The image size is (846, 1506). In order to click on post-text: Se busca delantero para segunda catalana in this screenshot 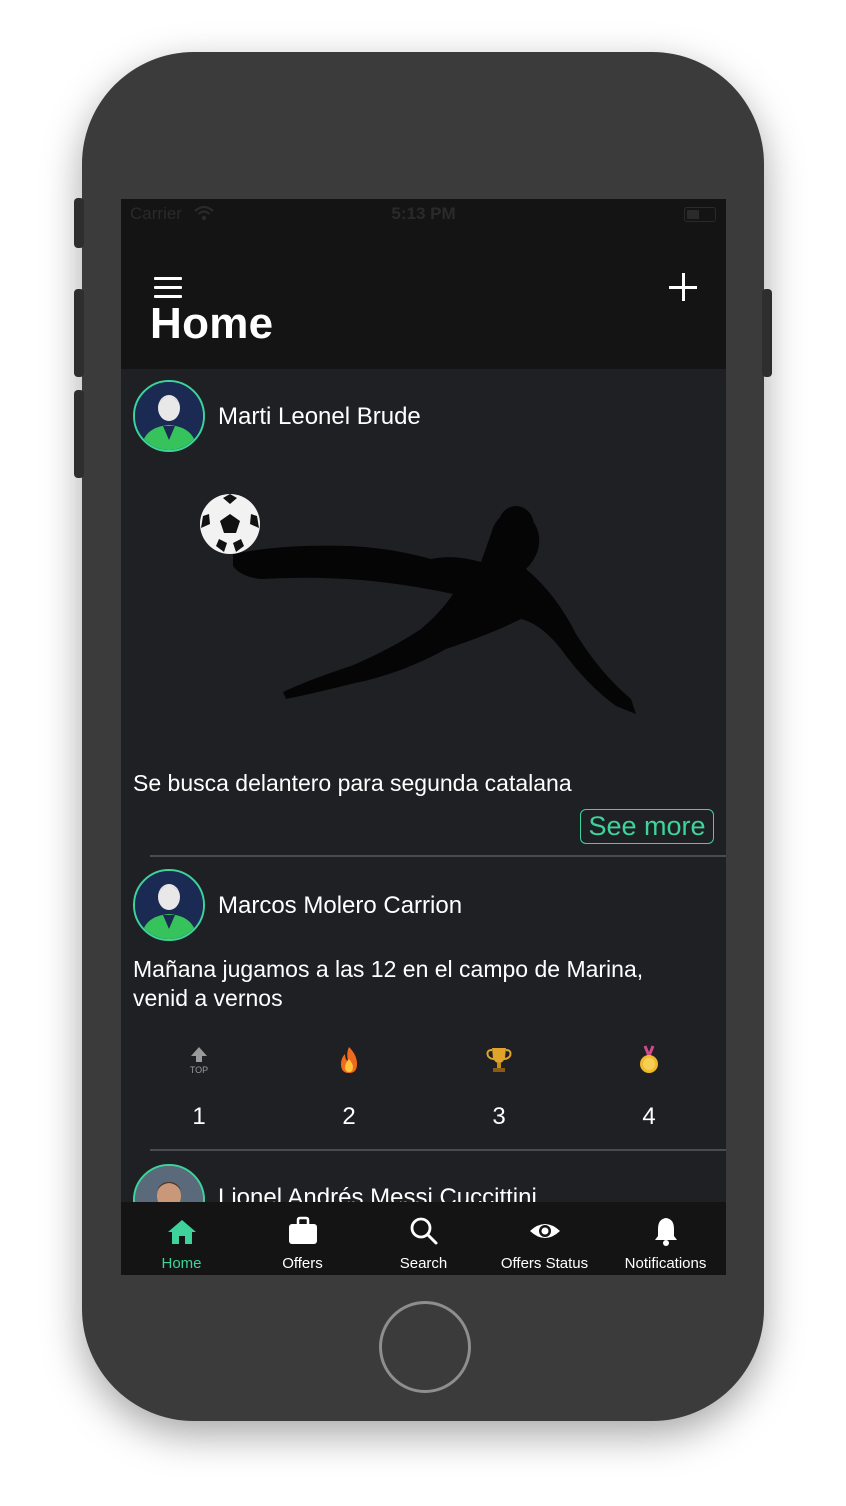, I will do `click(352, 783)`.